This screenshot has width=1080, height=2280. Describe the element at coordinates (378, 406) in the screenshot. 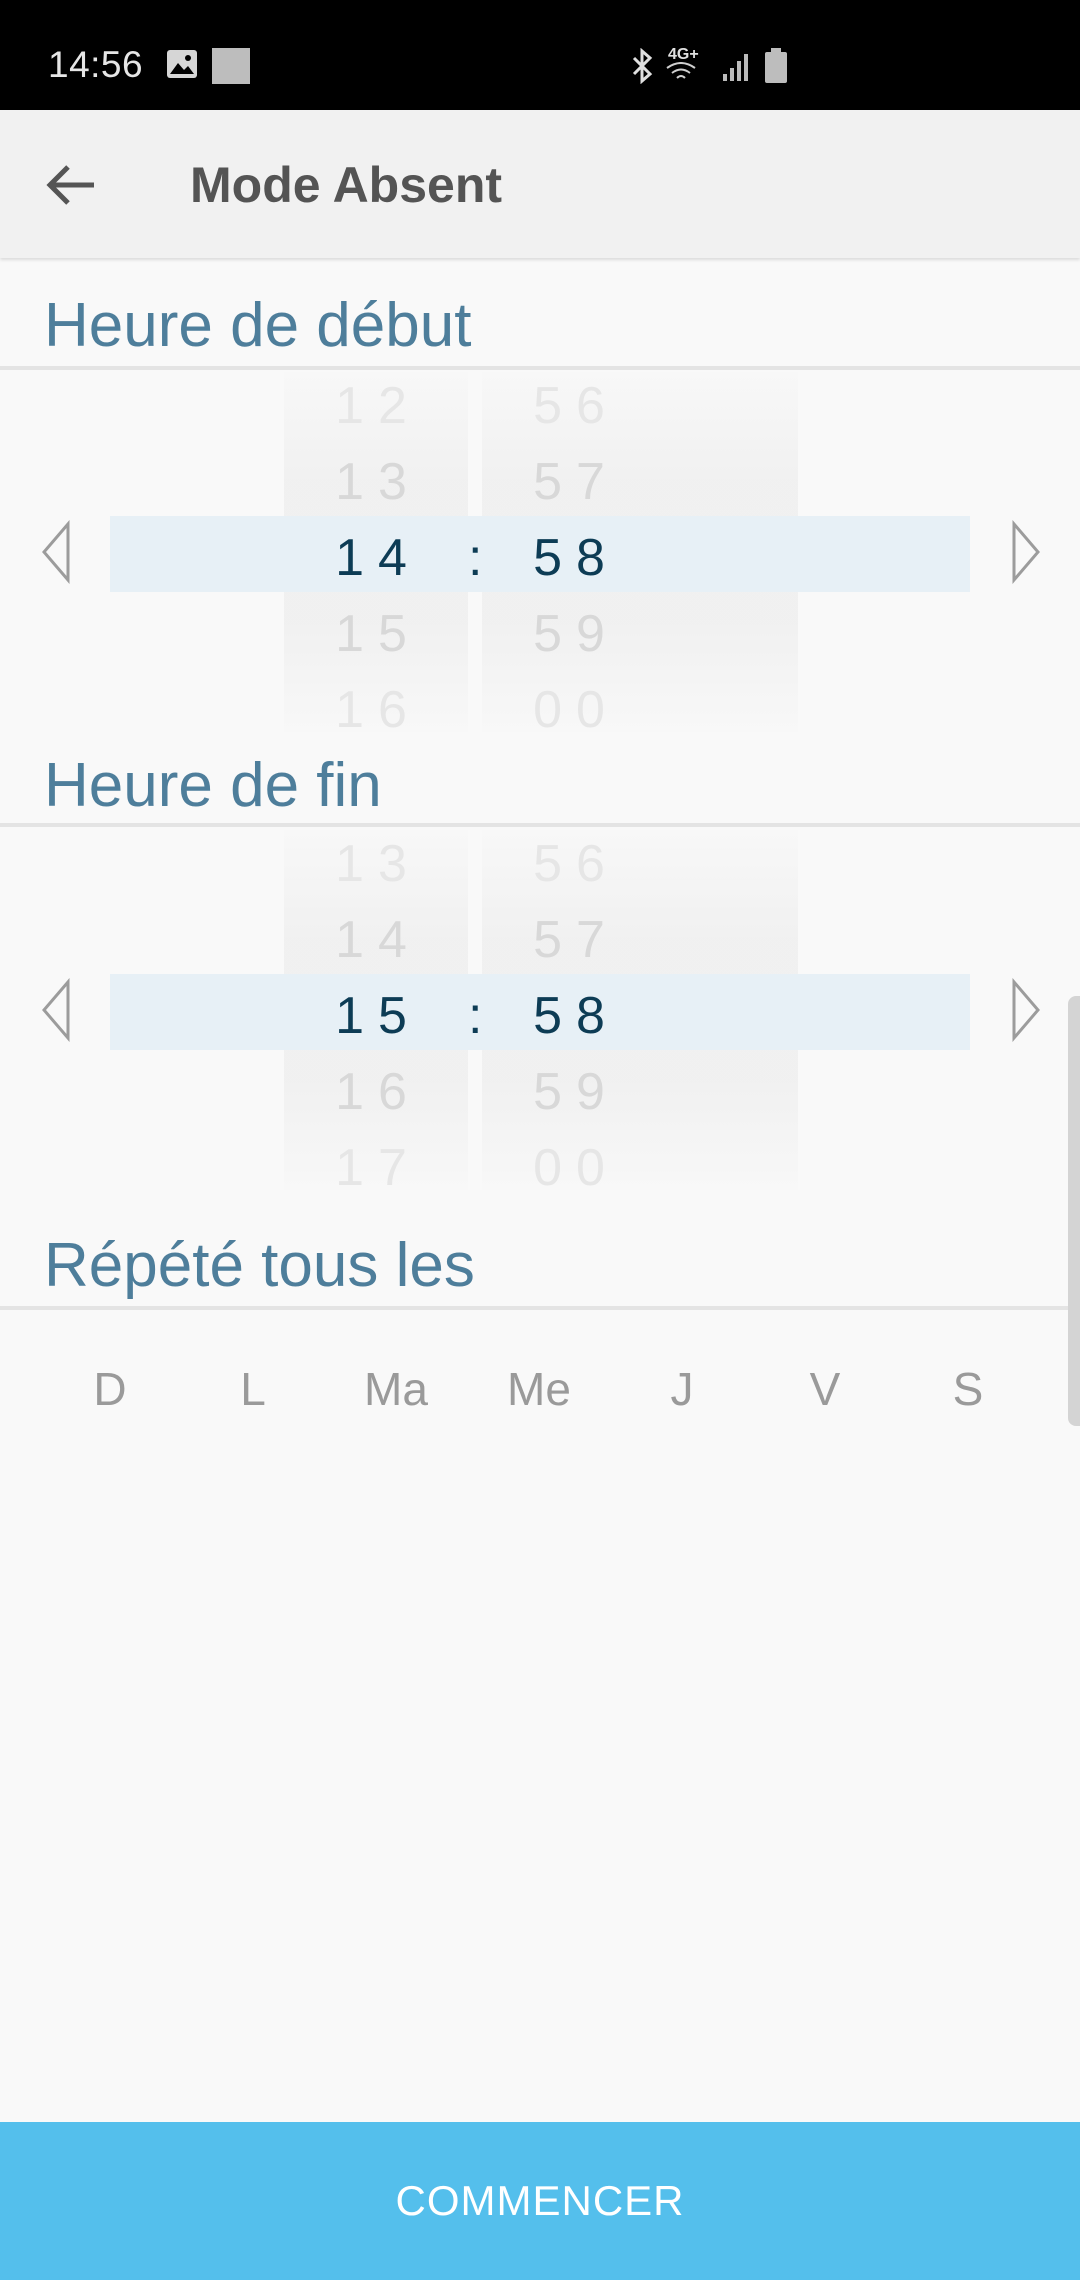

I see `start-hour-option: 12` at that location.